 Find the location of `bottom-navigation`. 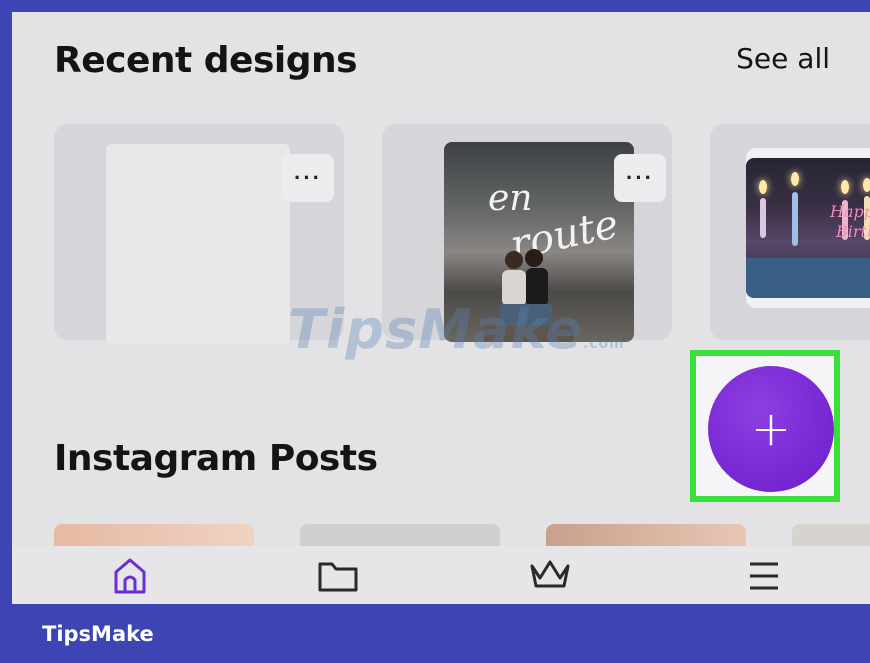

bottom-navigation is located at coordinates (441, 575).